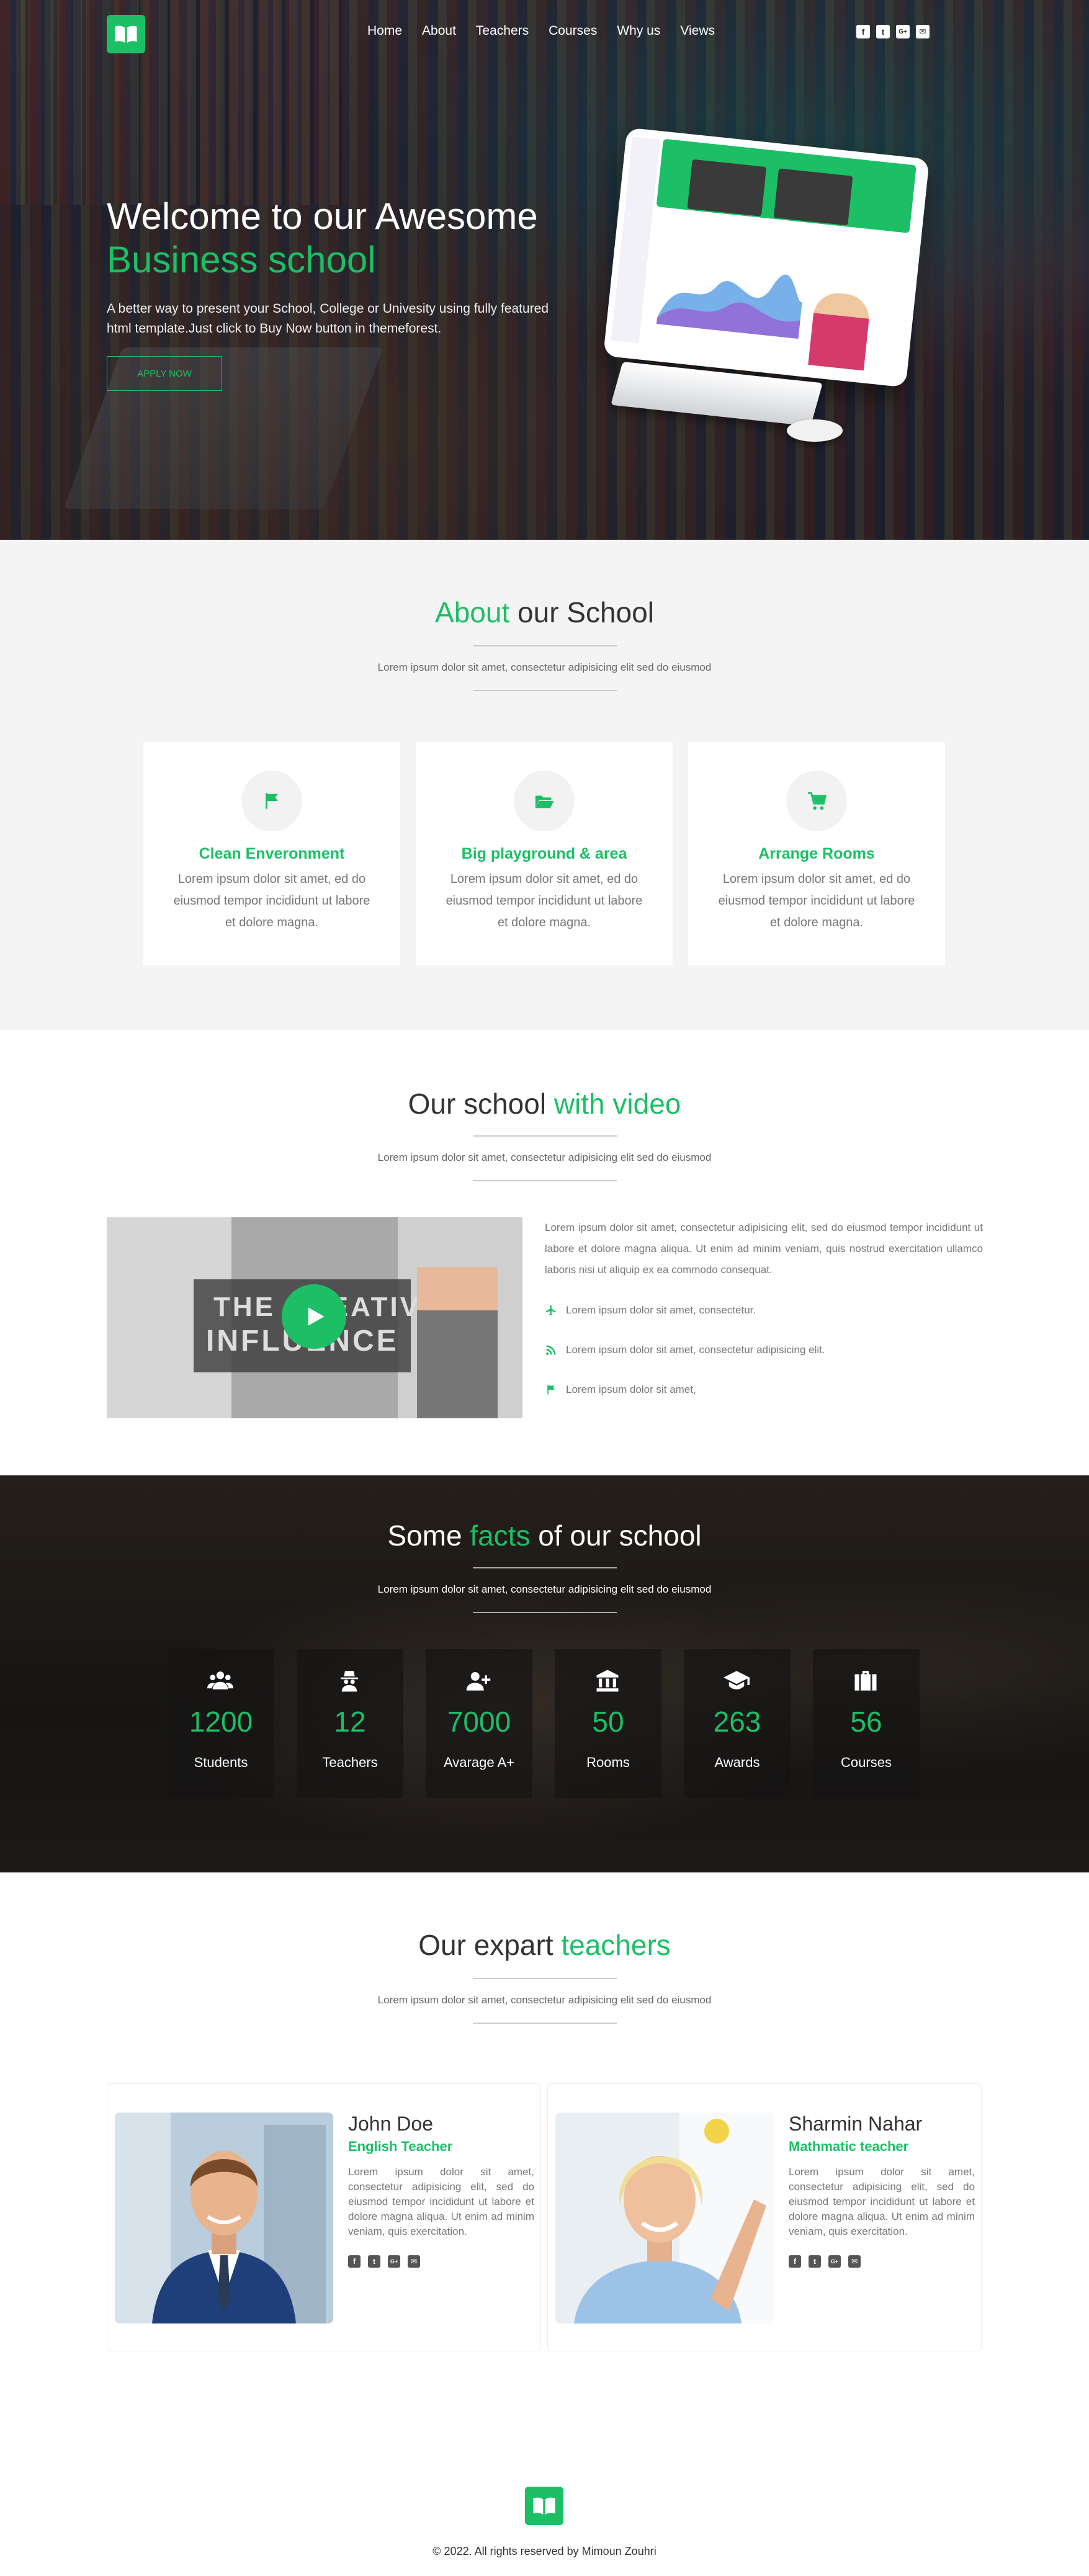 Image resolution: width=1089 pixels, height=2576 pixels. Describe the element at coordinates (544, 801) in the screenshot. I see `folder-open-icon` at that location.